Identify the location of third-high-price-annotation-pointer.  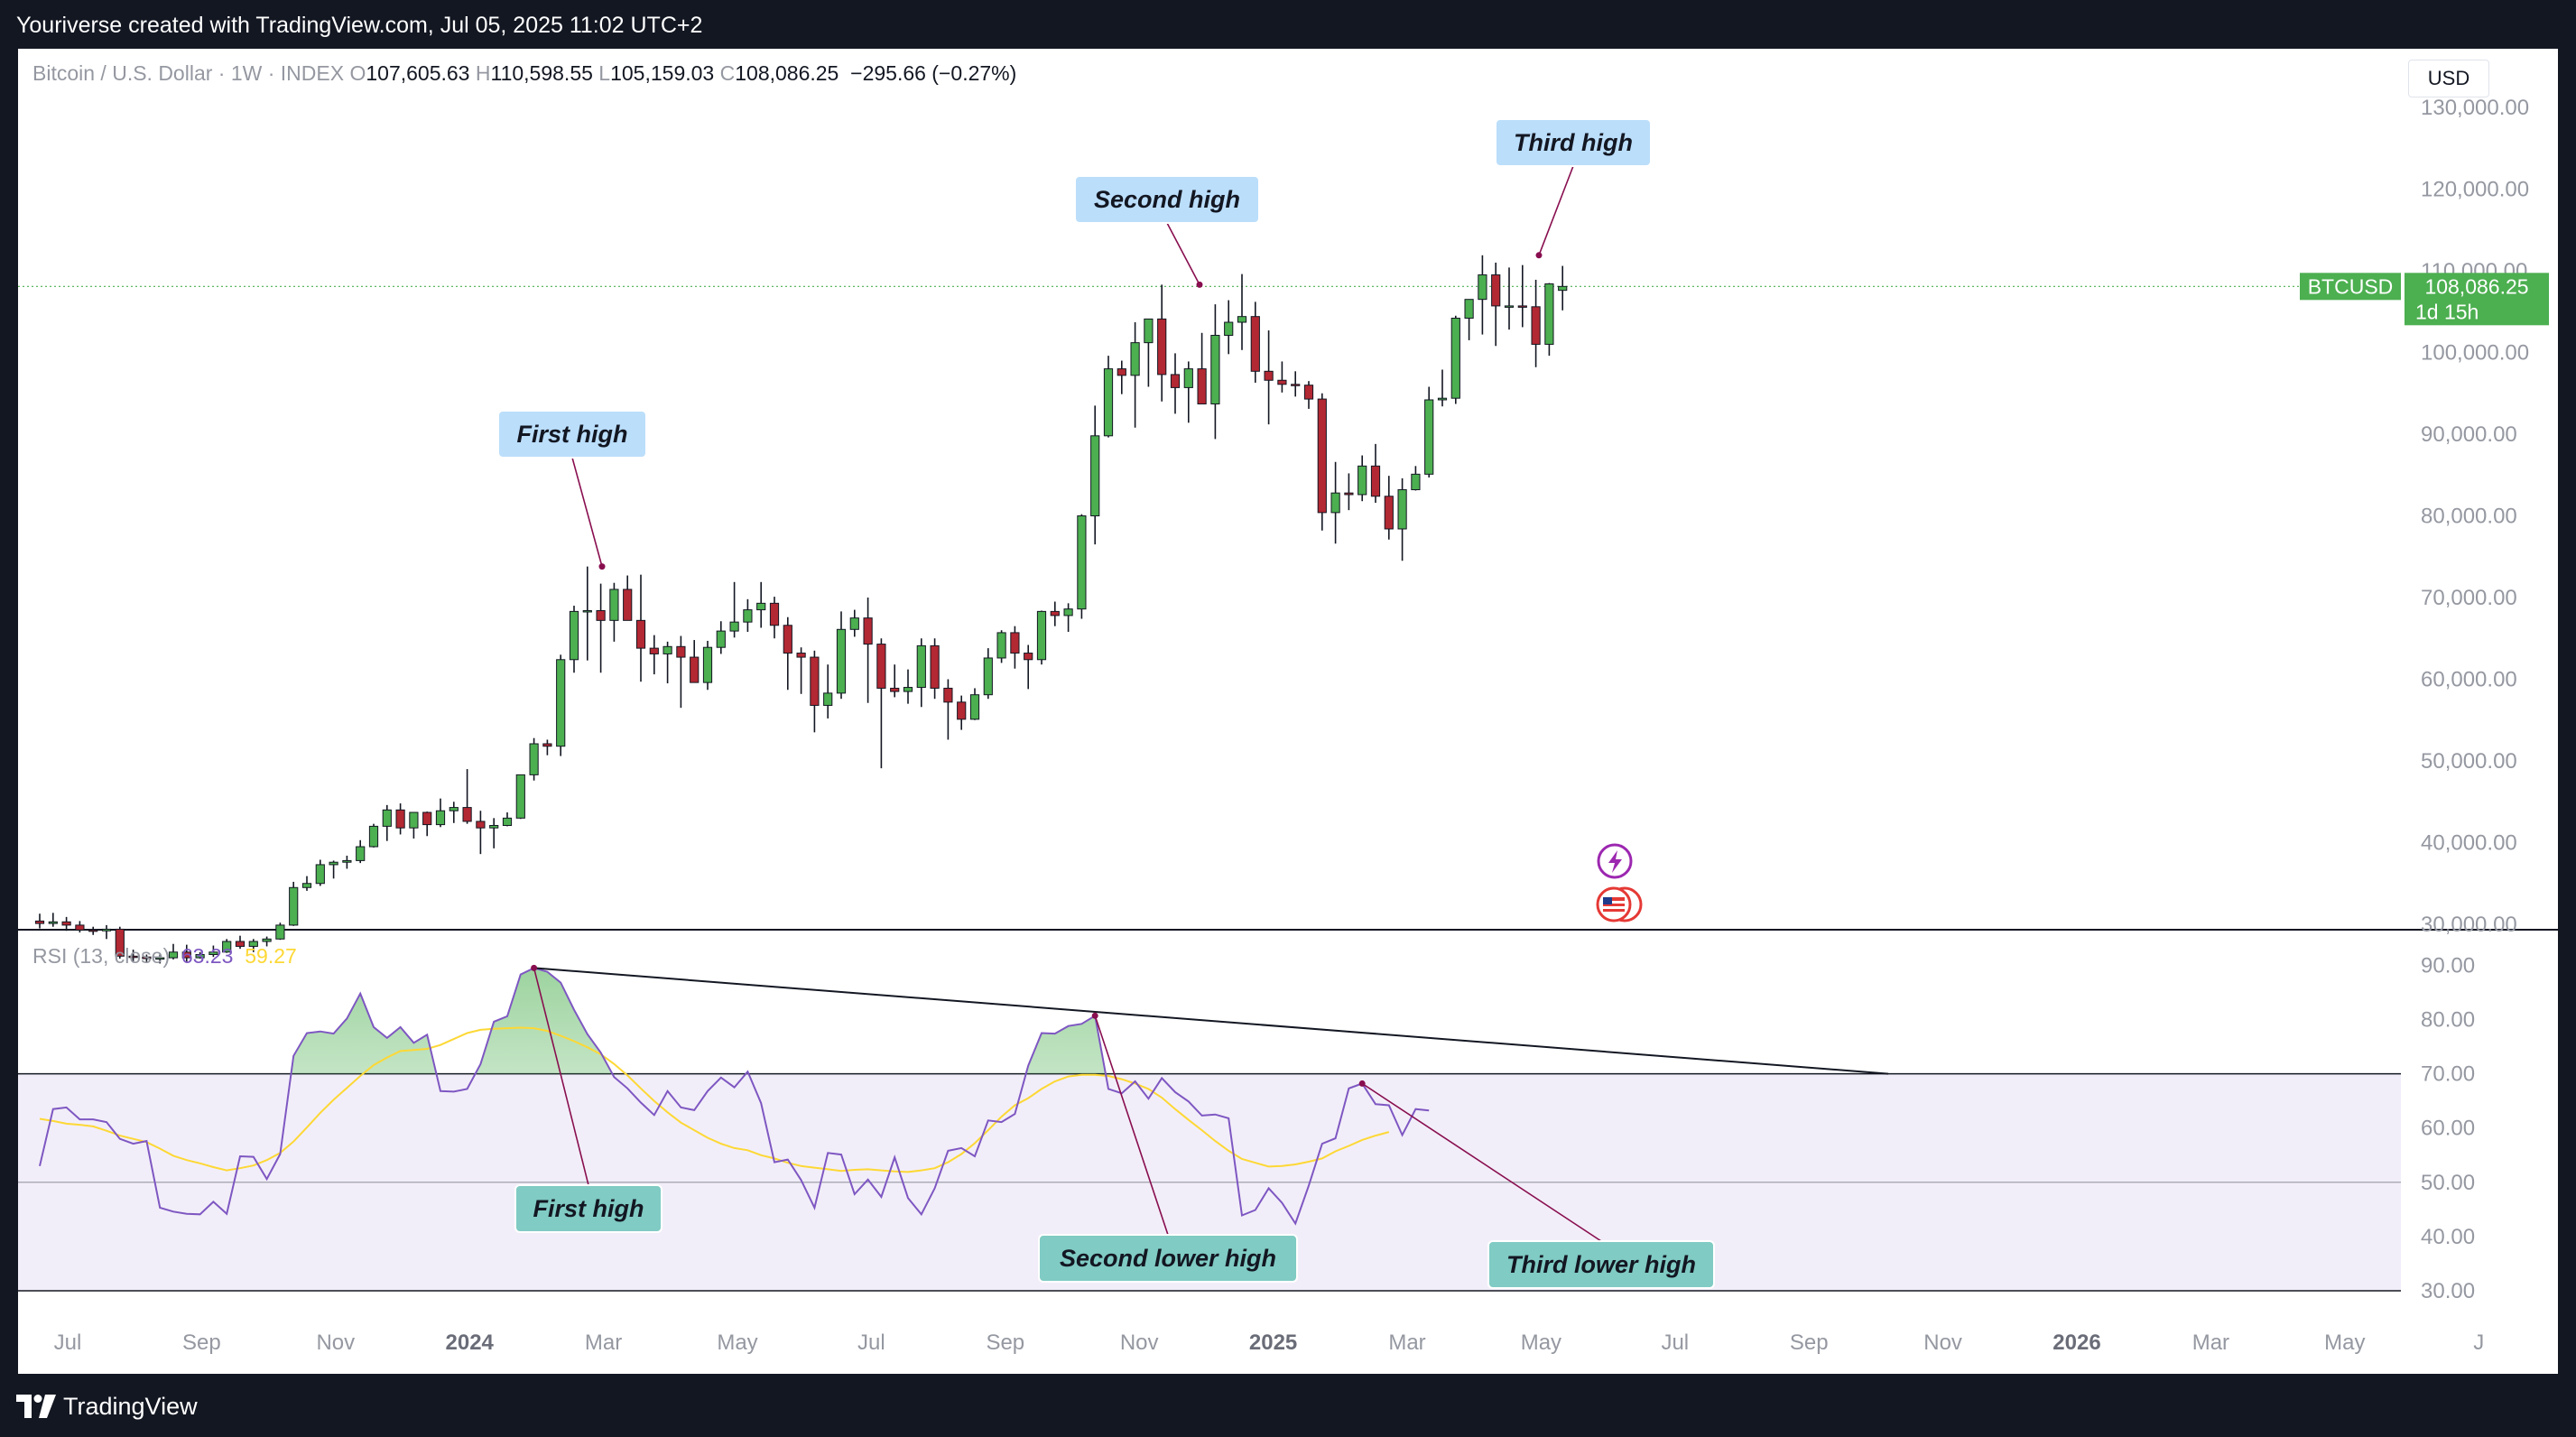
(1556, 210).